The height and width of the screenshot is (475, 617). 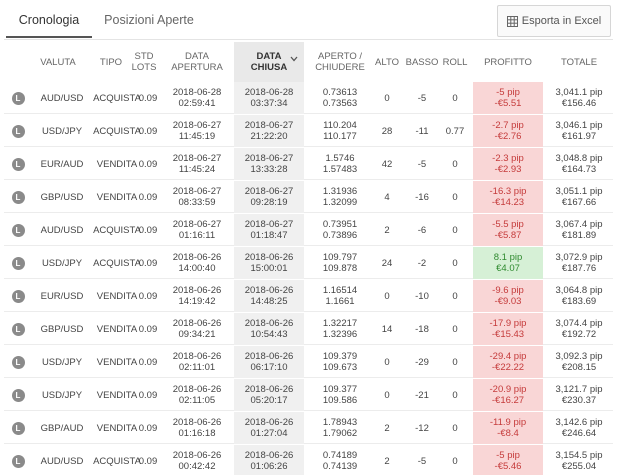 What do you see at coordinates (197, 367) in the screenshot?
I see `open-time: 02:11:01` at bounding box center [197, 367].